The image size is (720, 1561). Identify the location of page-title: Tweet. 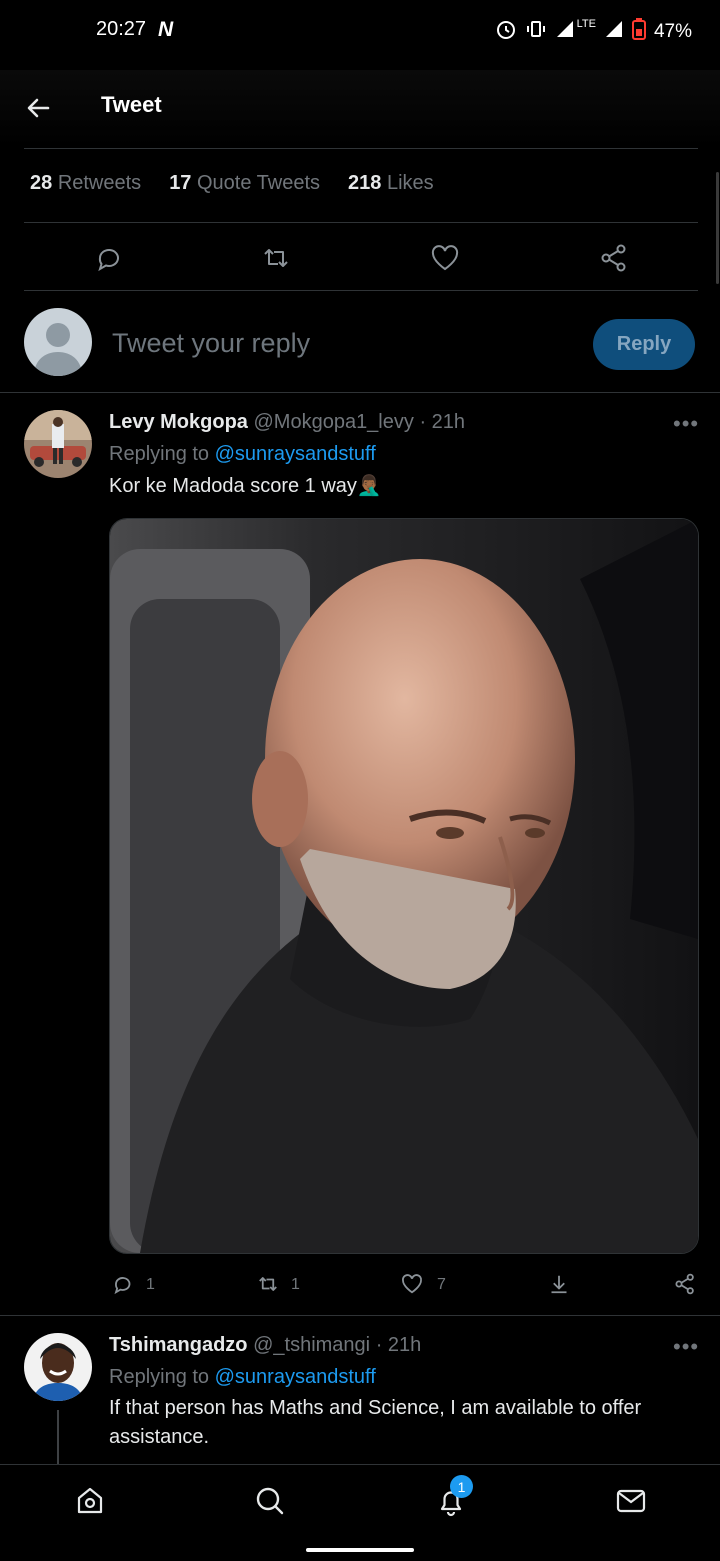
(131, 104).